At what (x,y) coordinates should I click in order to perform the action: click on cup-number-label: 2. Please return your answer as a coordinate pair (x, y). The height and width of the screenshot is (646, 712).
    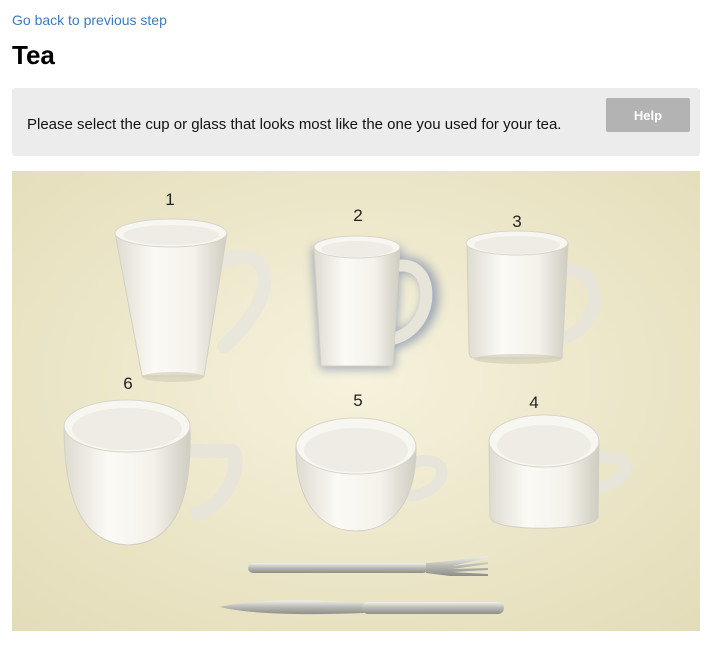
    Looking at the image, I should click on (357, 215).